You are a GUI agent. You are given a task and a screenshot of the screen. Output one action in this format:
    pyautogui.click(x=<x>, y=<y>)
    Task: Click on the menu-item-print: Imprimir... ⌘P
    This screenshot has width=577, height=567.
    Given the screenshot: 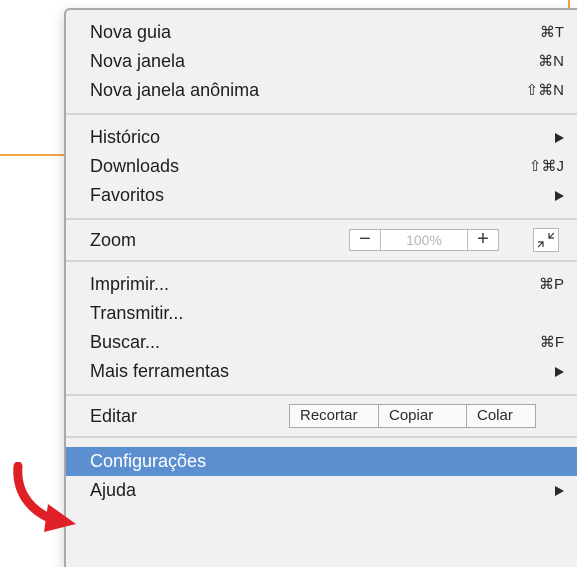 What is the action you would take?
    pyautogui.click(x=321, y=284)
    